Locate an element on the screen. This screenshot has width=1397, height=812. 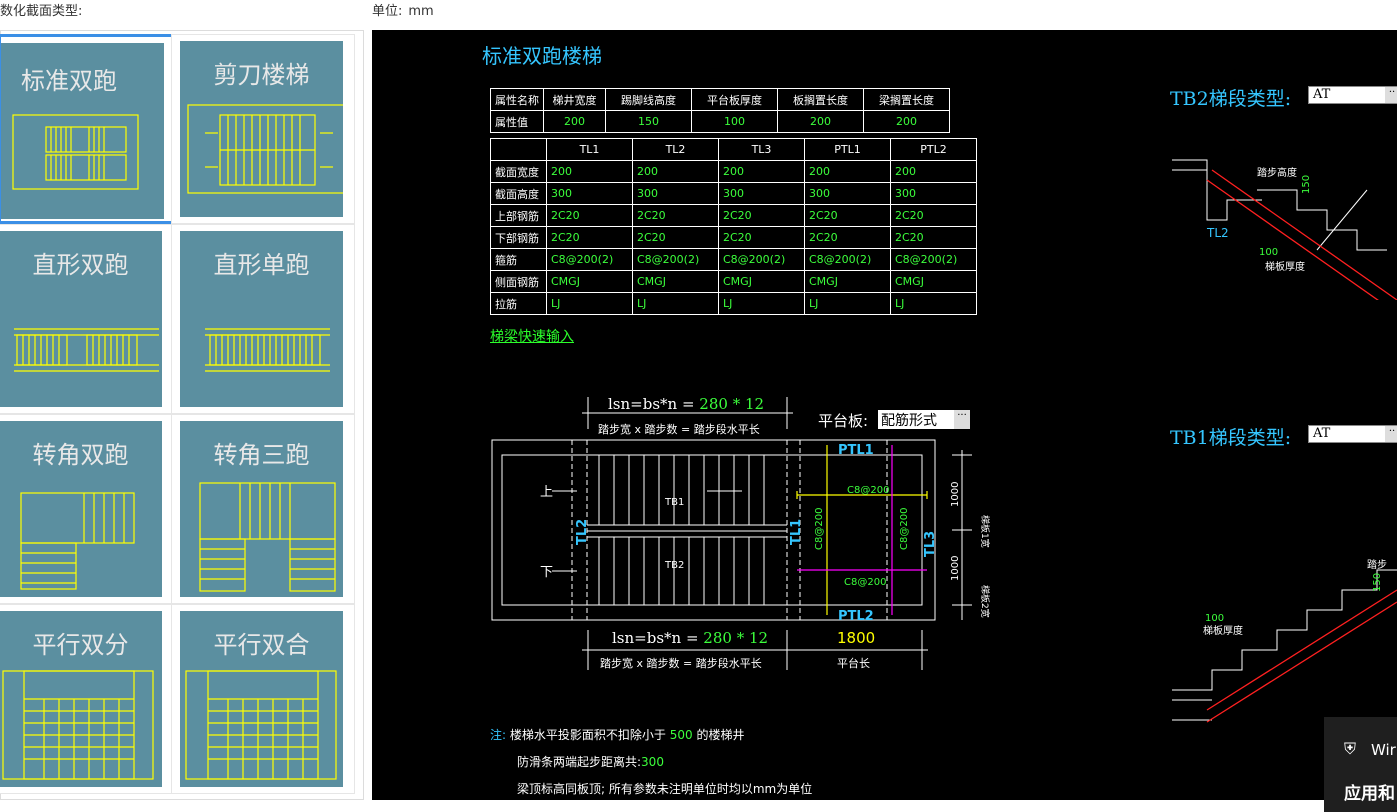
stair-type-parallel-split: 平行双分 is located at coordinates (91, 699).